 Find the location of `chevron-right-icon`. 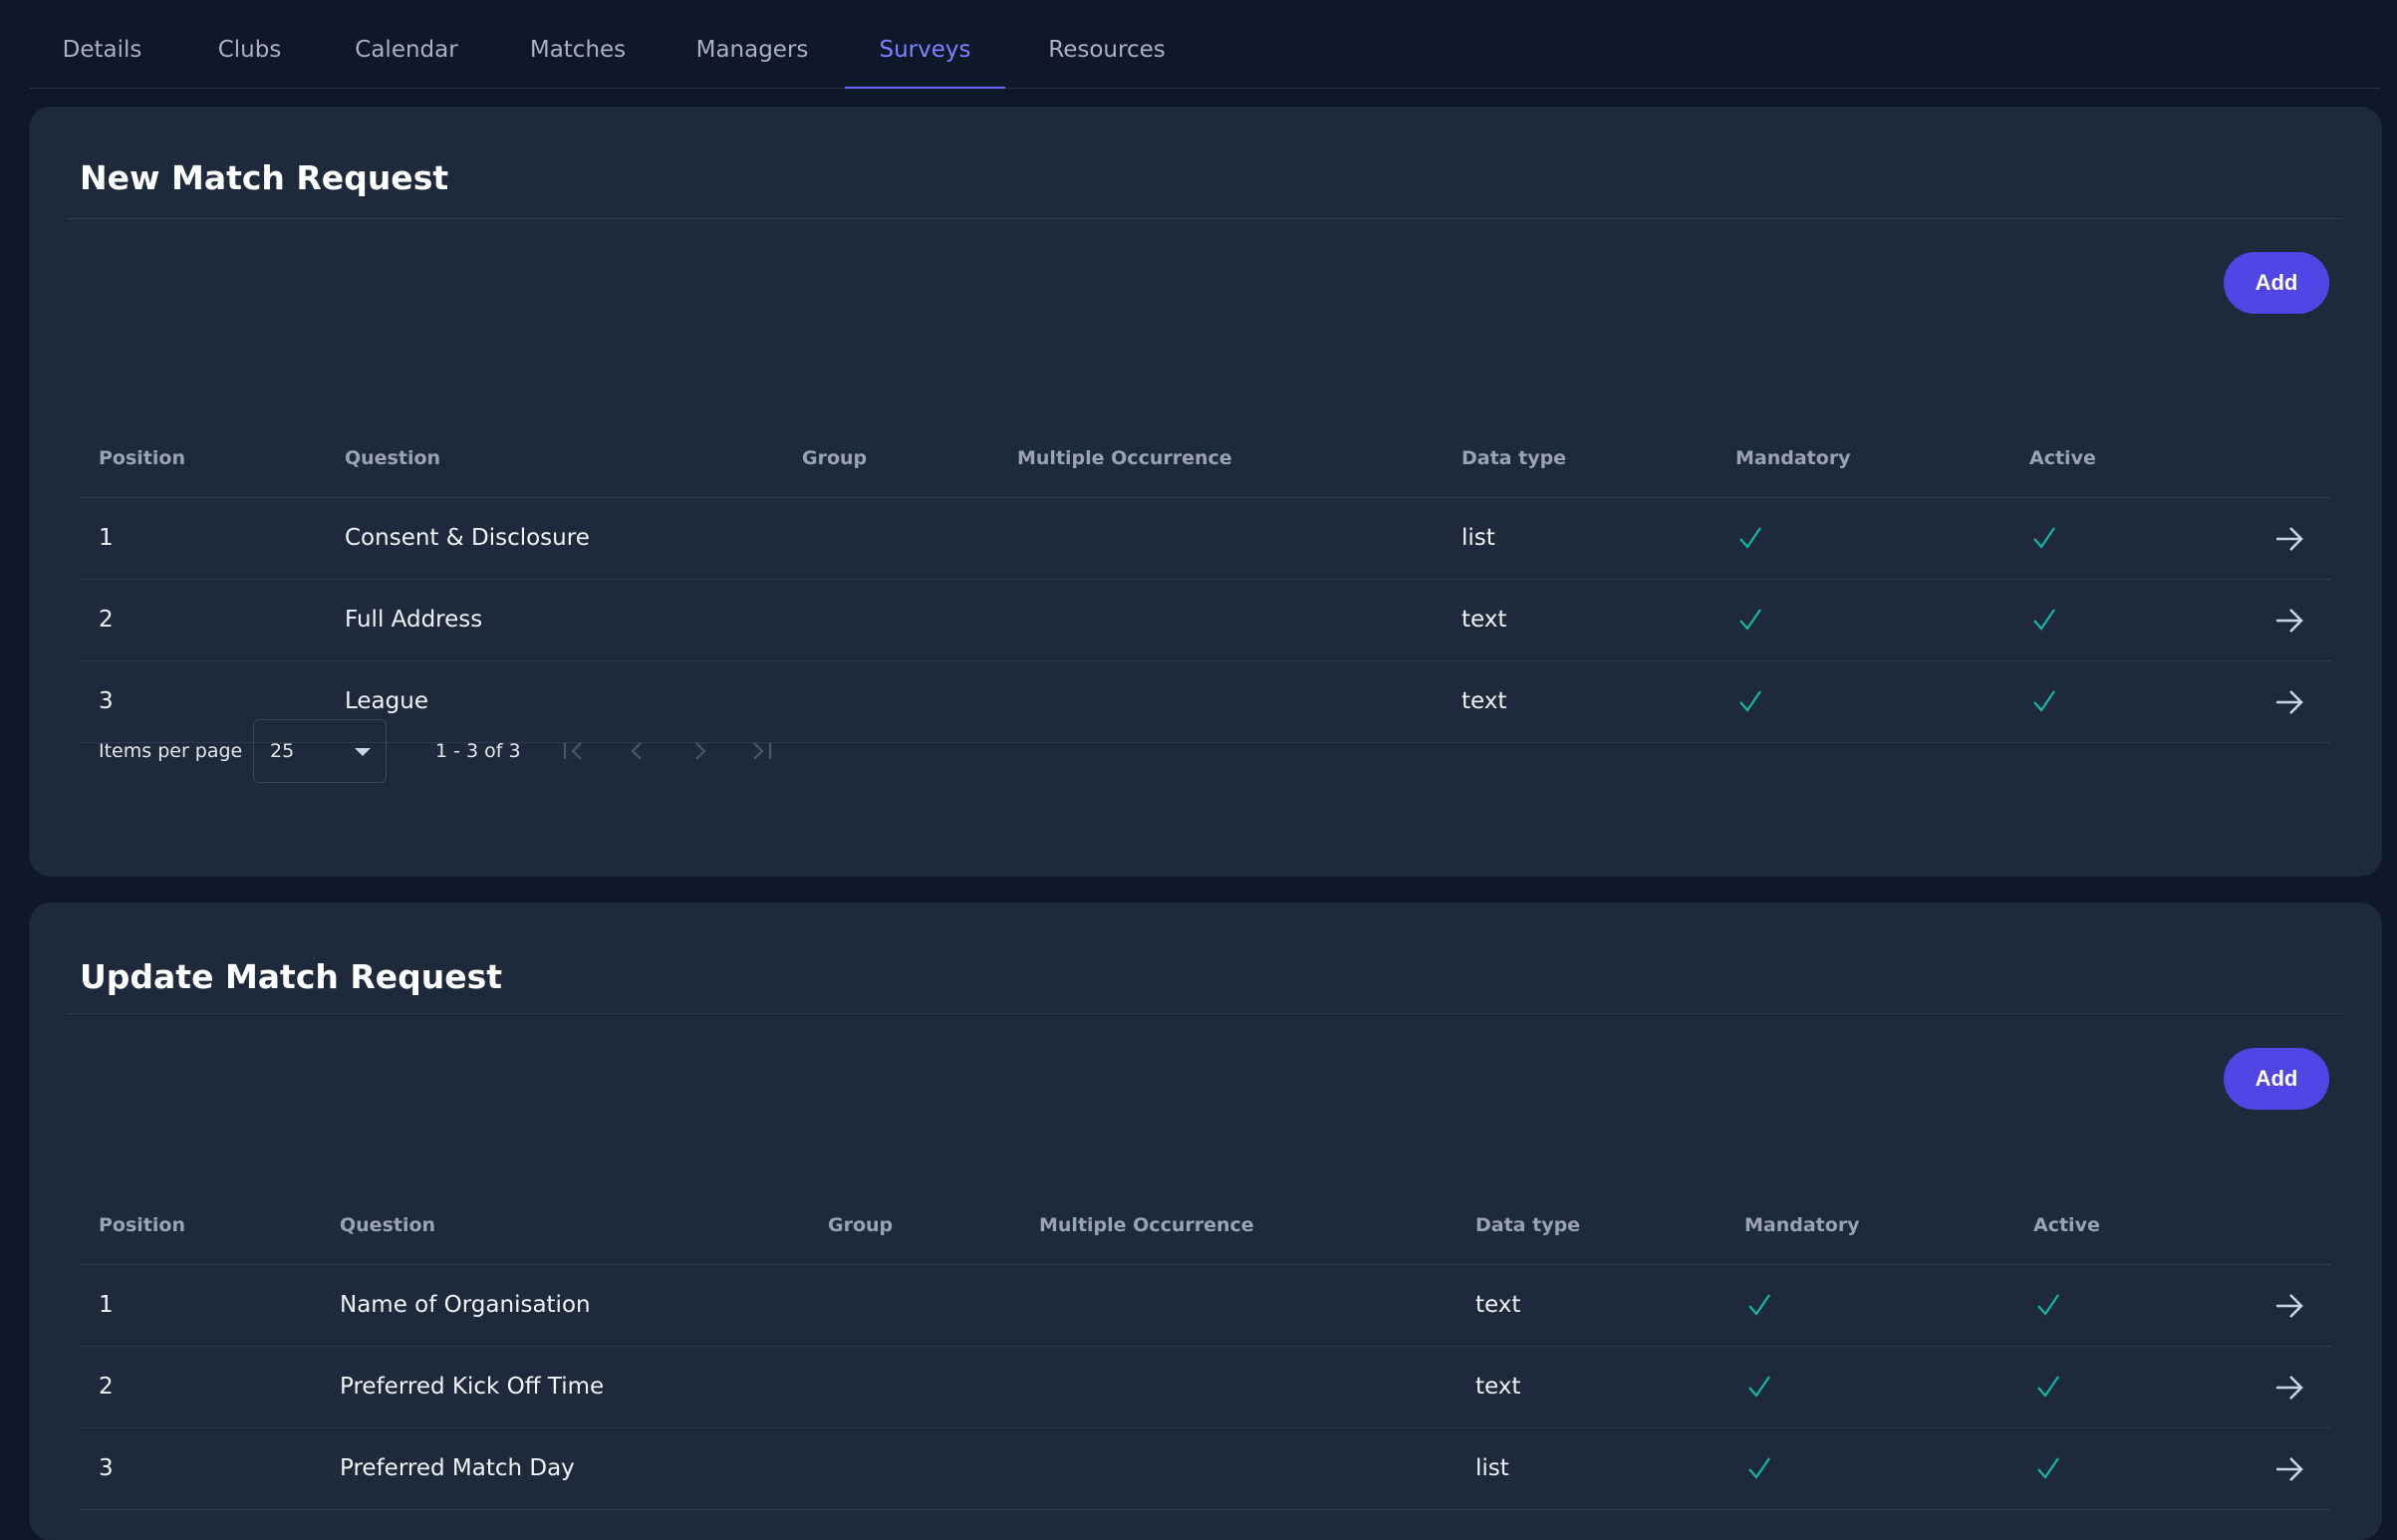

chevron-right-icon is located at coordinates (699, 751).